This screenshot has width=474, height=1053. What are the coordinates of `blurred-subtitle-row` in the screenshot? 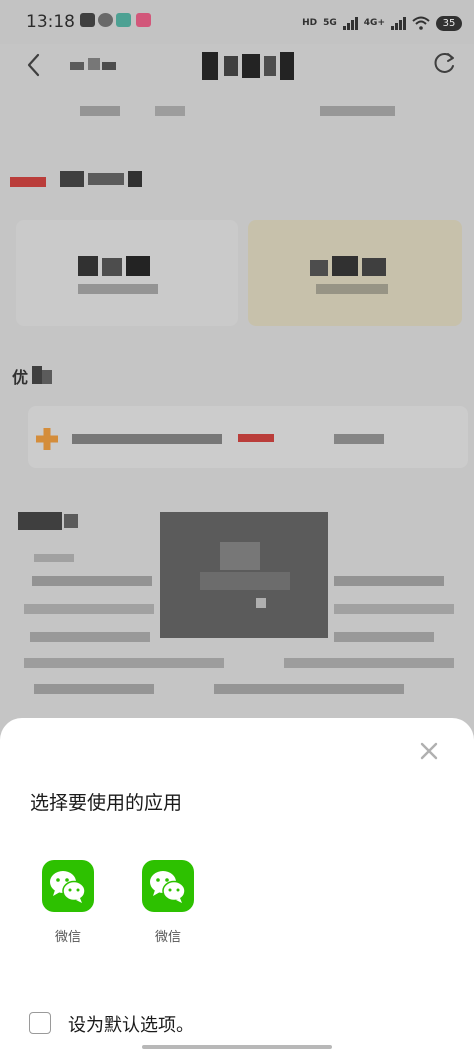 It's located at (245, 112).